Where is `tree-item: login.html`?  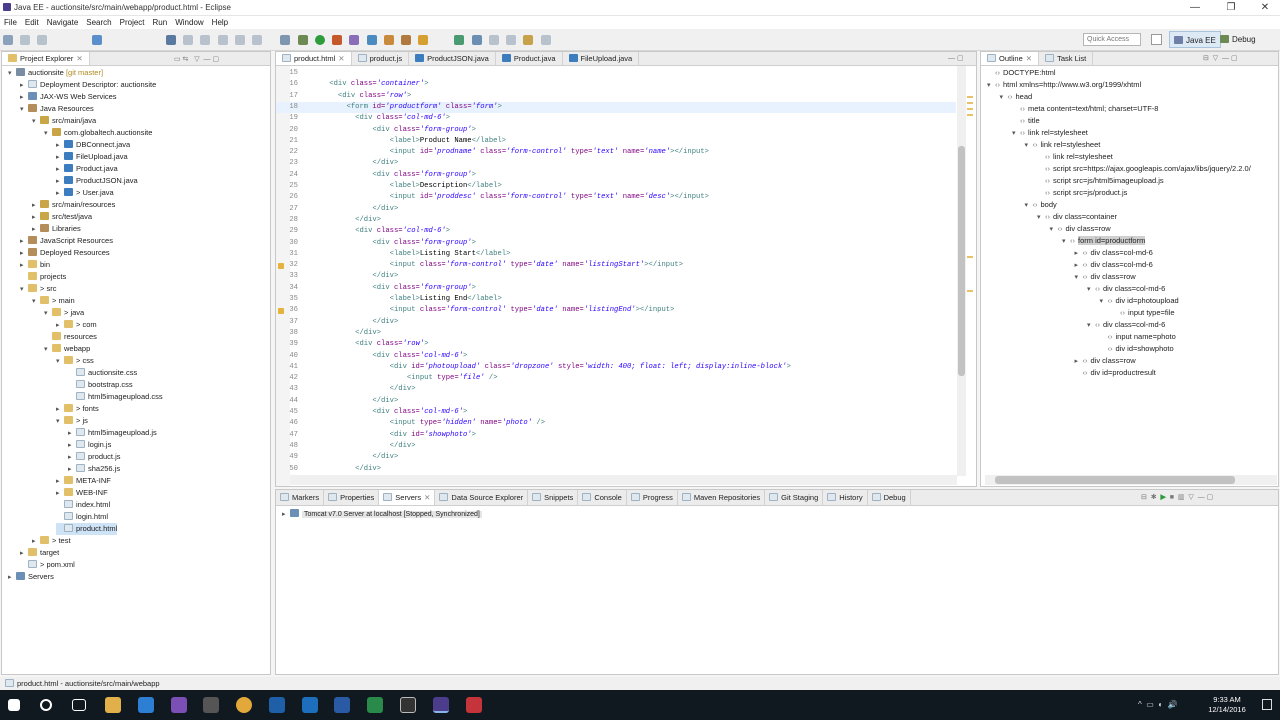
tree-item: login.html is located at coordinates (82, 517).